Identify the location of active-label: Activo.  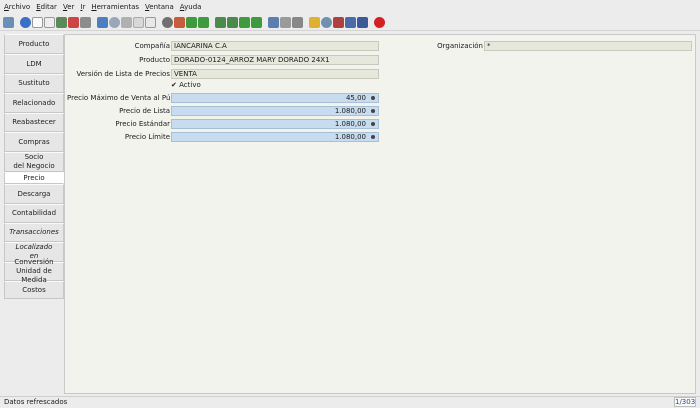
(190, 85).